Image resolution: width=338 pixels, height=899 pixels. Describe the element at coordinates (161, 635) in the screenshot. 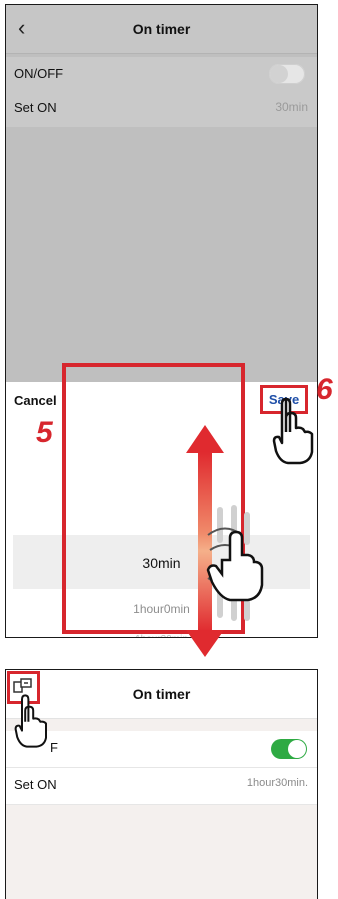

I see `picker-option: 1hour30min` at that location.